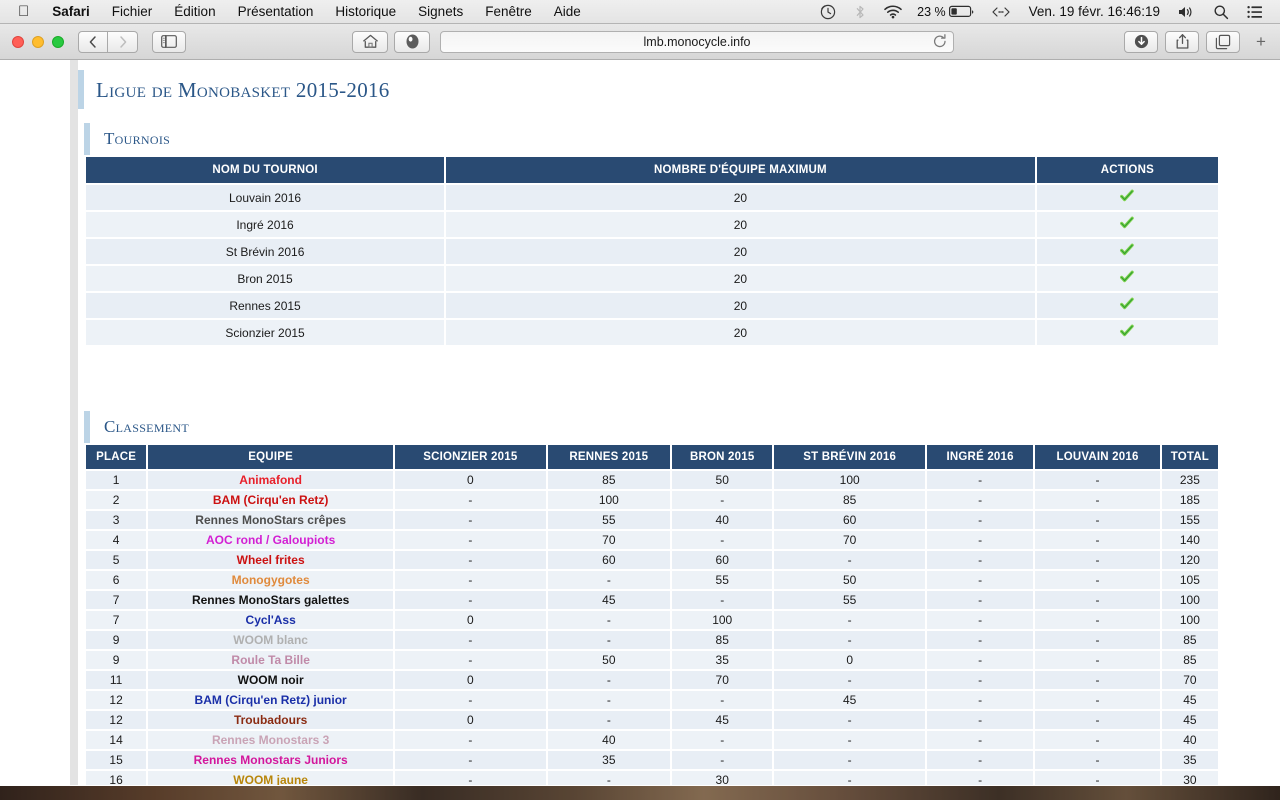  What do you see at coordinates (365, 11) in the screenshot?
I see `menu-historique: Historique` at bounding box center [365, 11].